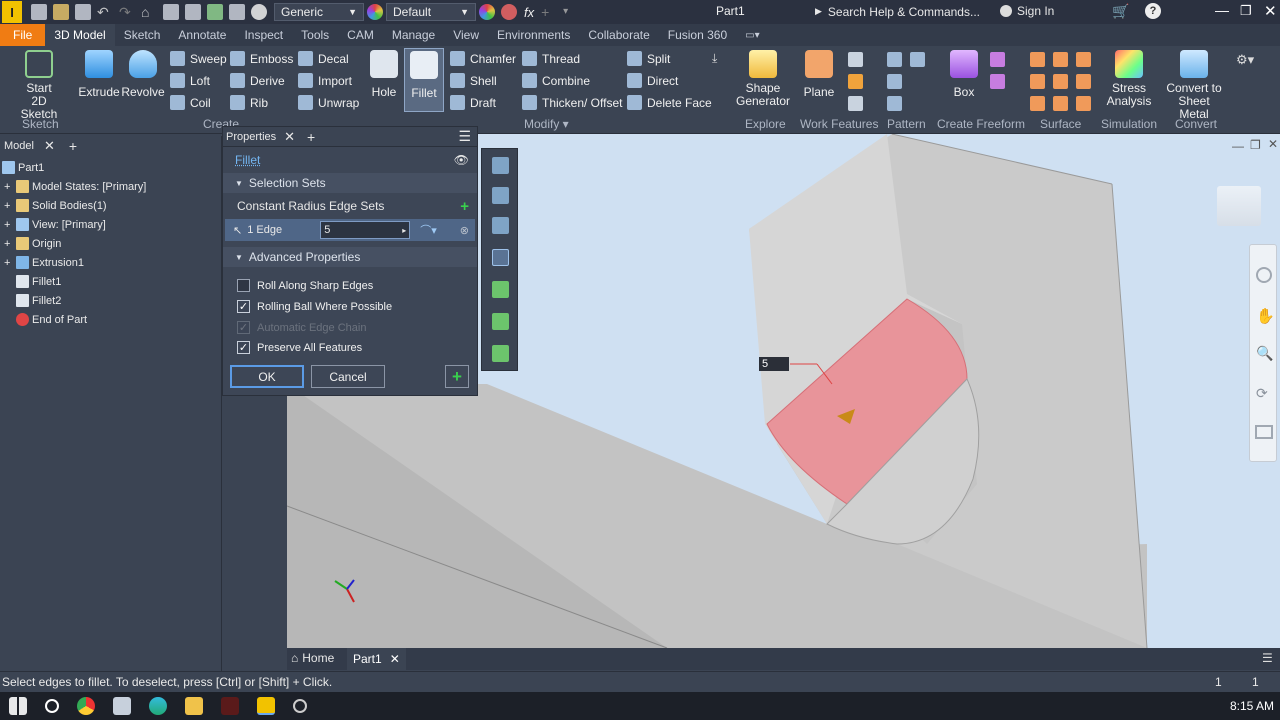  What do you see at coordinates (464, 230) in the screenshot?
I see `remove-edge-icon: ⊗` at bounding box center [464, 230].